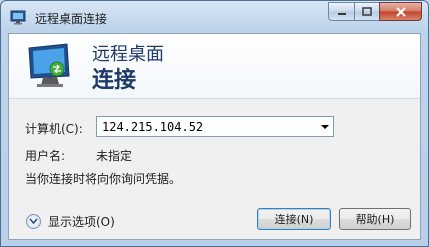 This screenshot has width=429, height=247. I want to click on remote-desktop-icon, so click(18, 17).